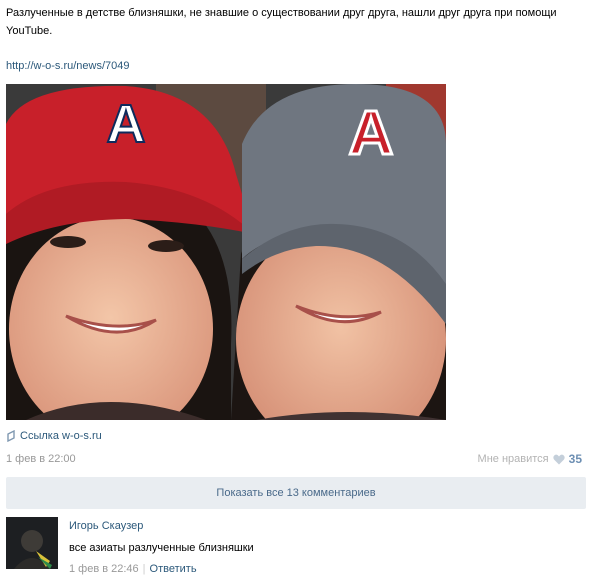 This screenshot has width=590, height=587. I want to click on comment-author: Игорь Скаузер, so click(106, 526).